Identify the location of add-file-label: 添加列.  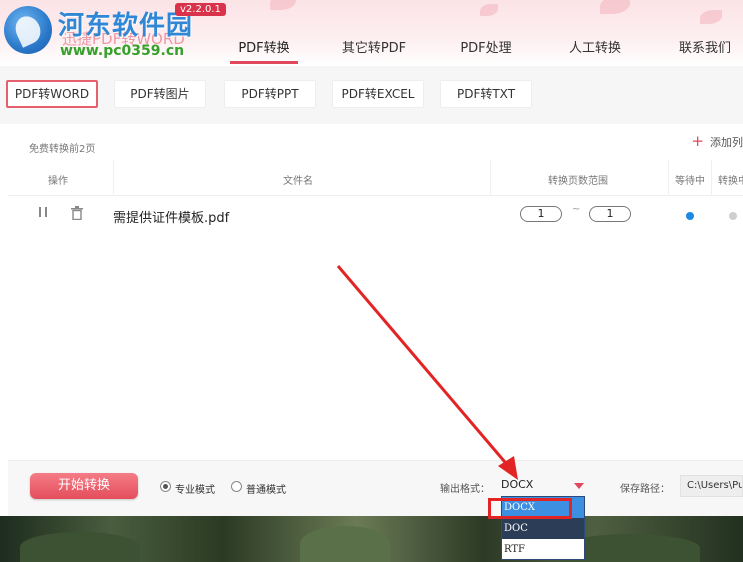
(726, 142).